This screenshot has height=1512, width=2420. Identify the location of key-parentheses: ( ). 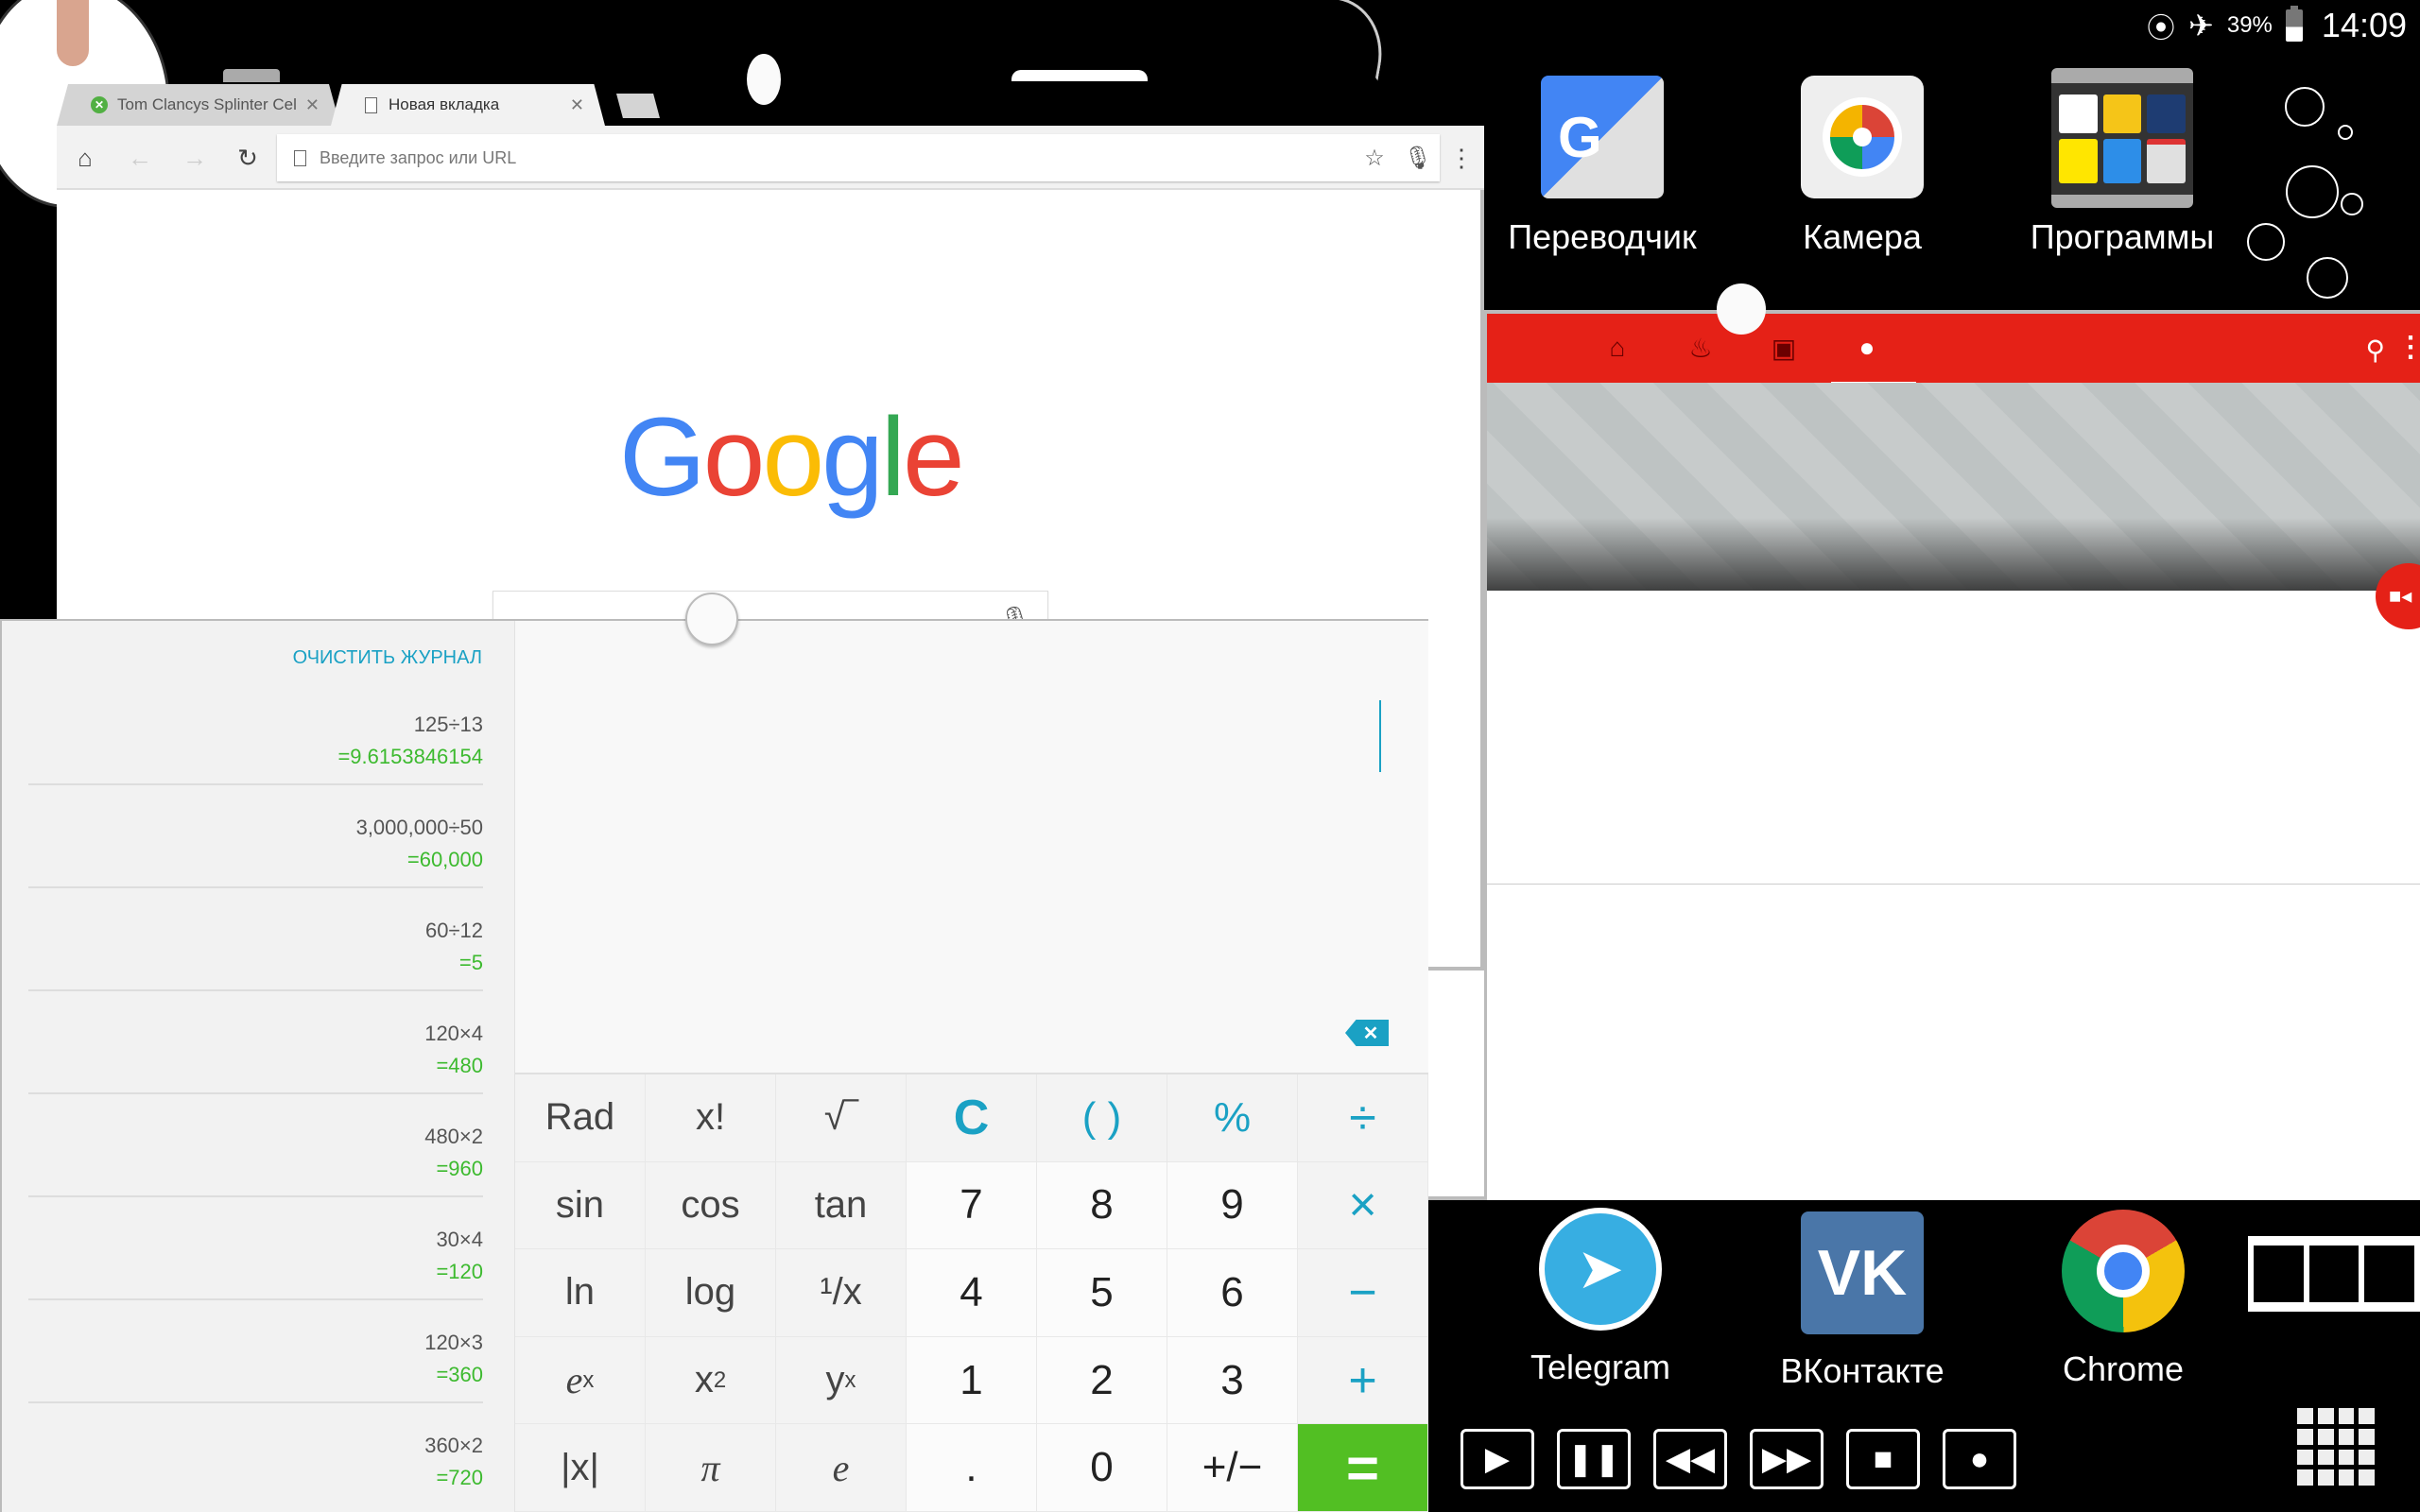
(1102, 1118).